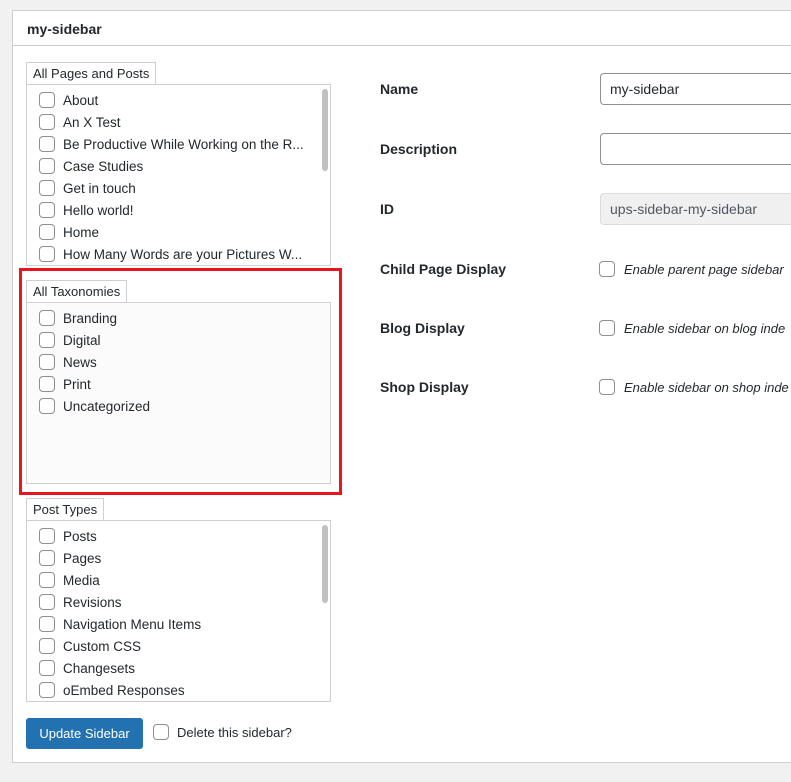  I want to click on list-item-label: About, so click(81, 100).